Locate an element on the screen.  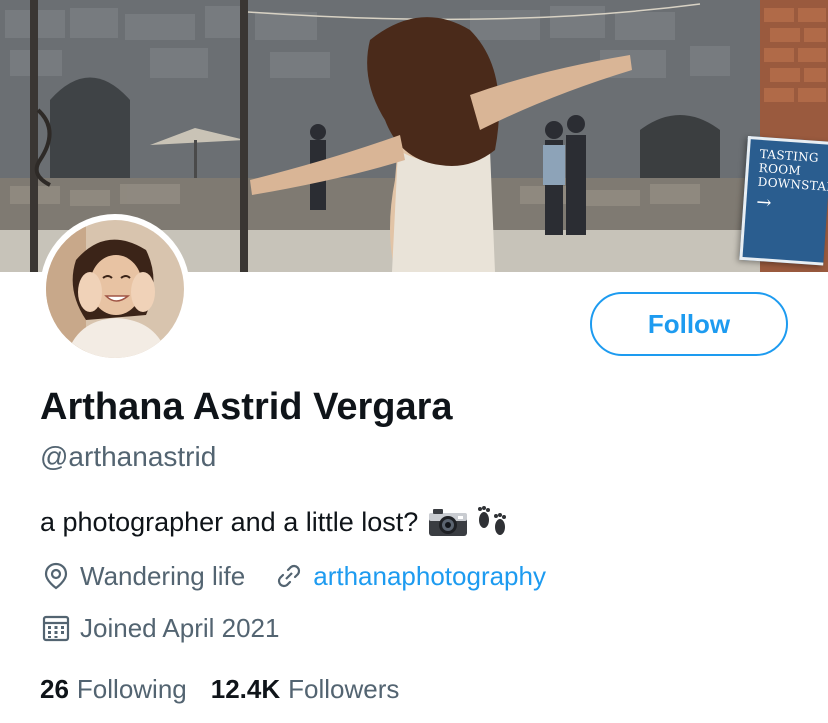
followers-link: 12.4K Followers is located at coordinates (305, 689).